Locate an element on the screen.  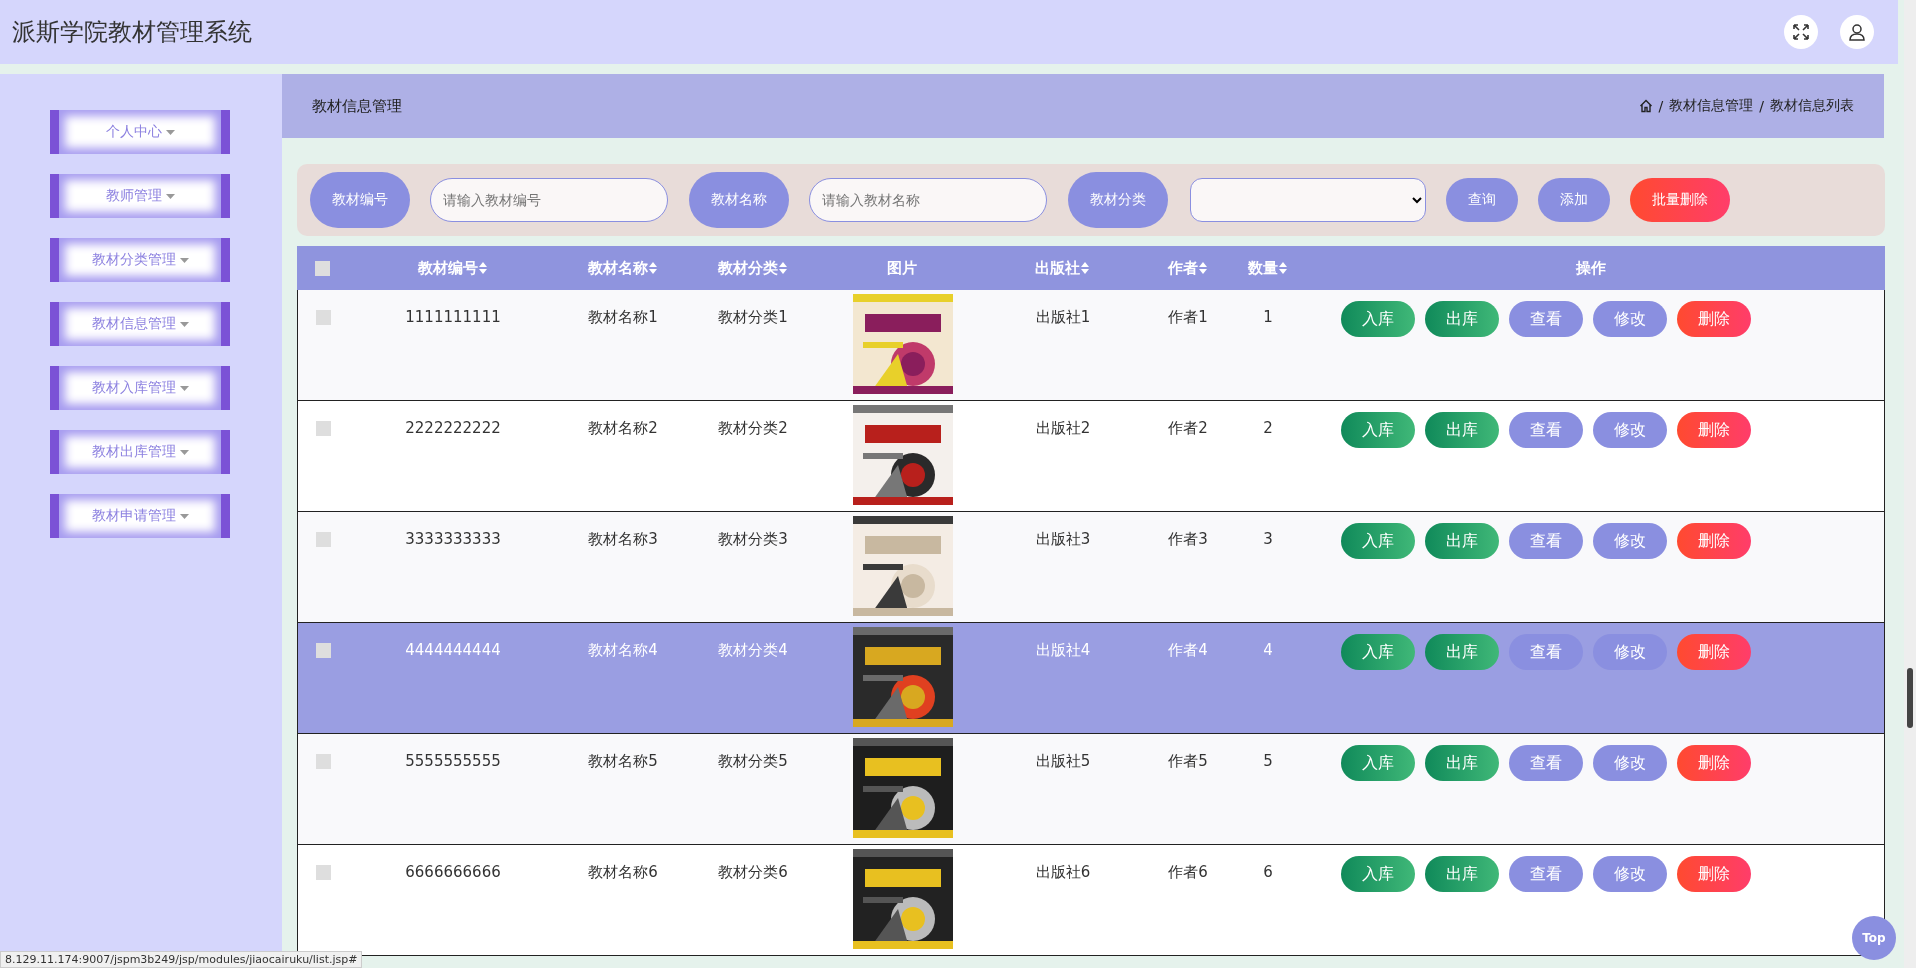
table-cell: 1 is located at coordinates (1268, 317).